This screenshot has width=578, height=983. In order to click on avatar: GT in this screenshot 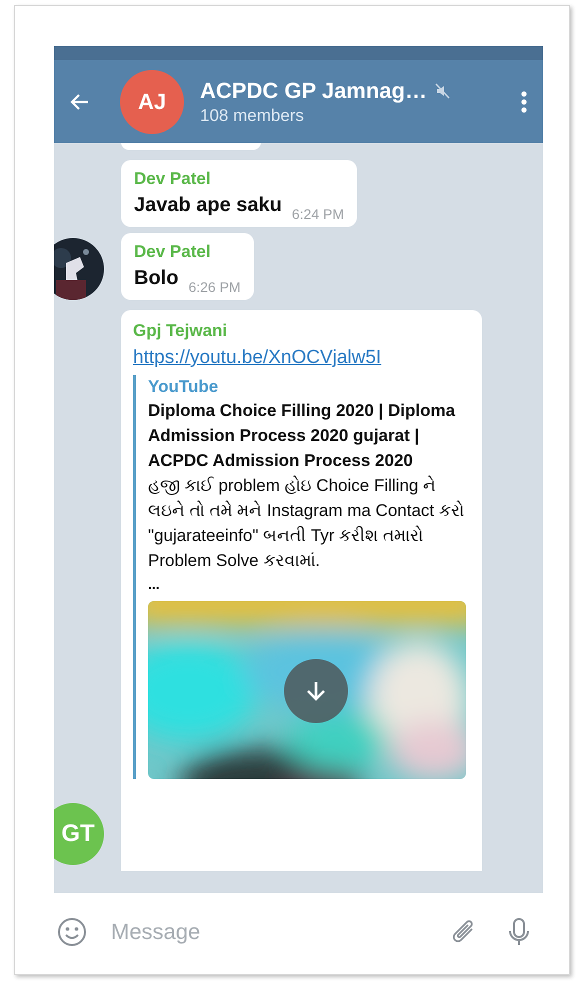, I will do `click(79, 834)`.